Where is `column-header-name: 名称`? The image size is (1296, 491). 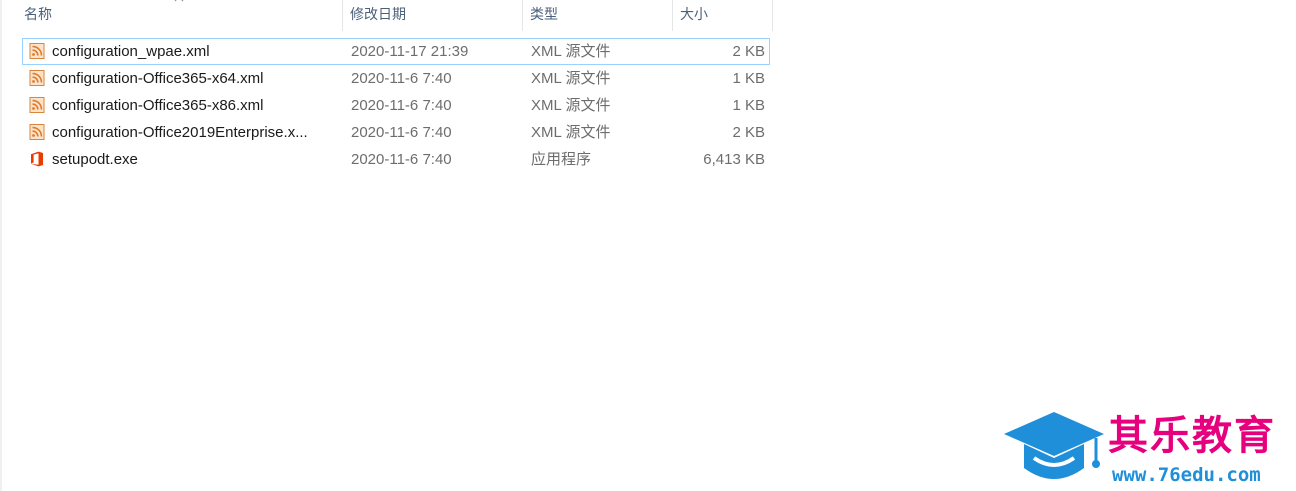 column-header-name: 名称 is located at coordinates (171, 15).